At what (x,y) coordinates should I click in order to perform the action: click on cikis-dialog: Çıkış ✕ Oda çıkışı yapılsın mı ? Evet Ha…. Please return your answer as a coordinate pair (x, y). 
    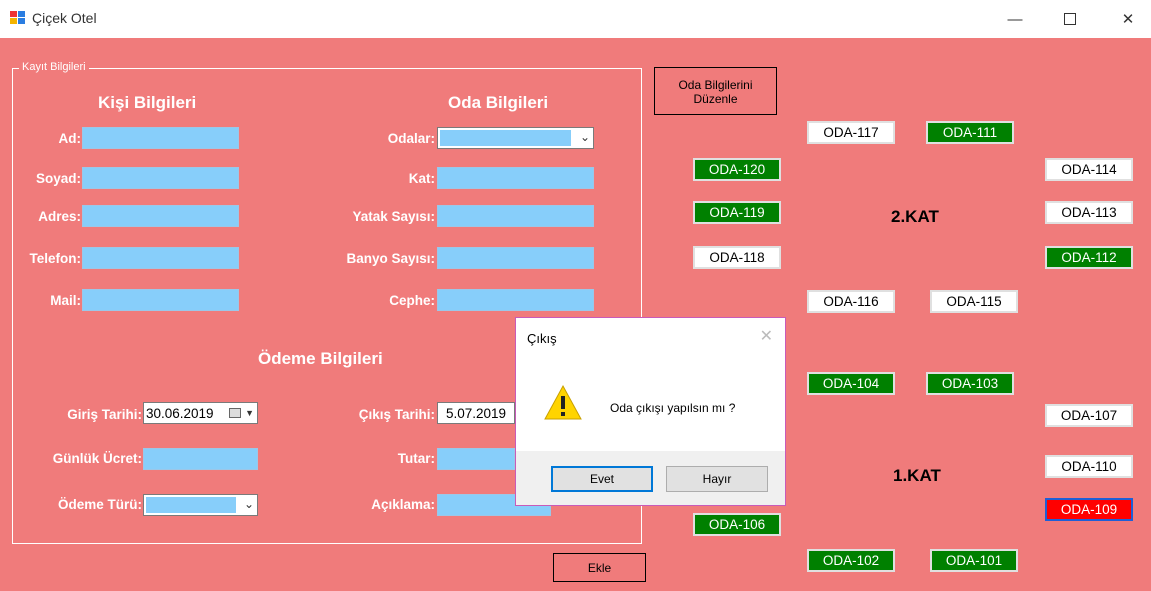
    Looking at the image, I should click on (650, 411).